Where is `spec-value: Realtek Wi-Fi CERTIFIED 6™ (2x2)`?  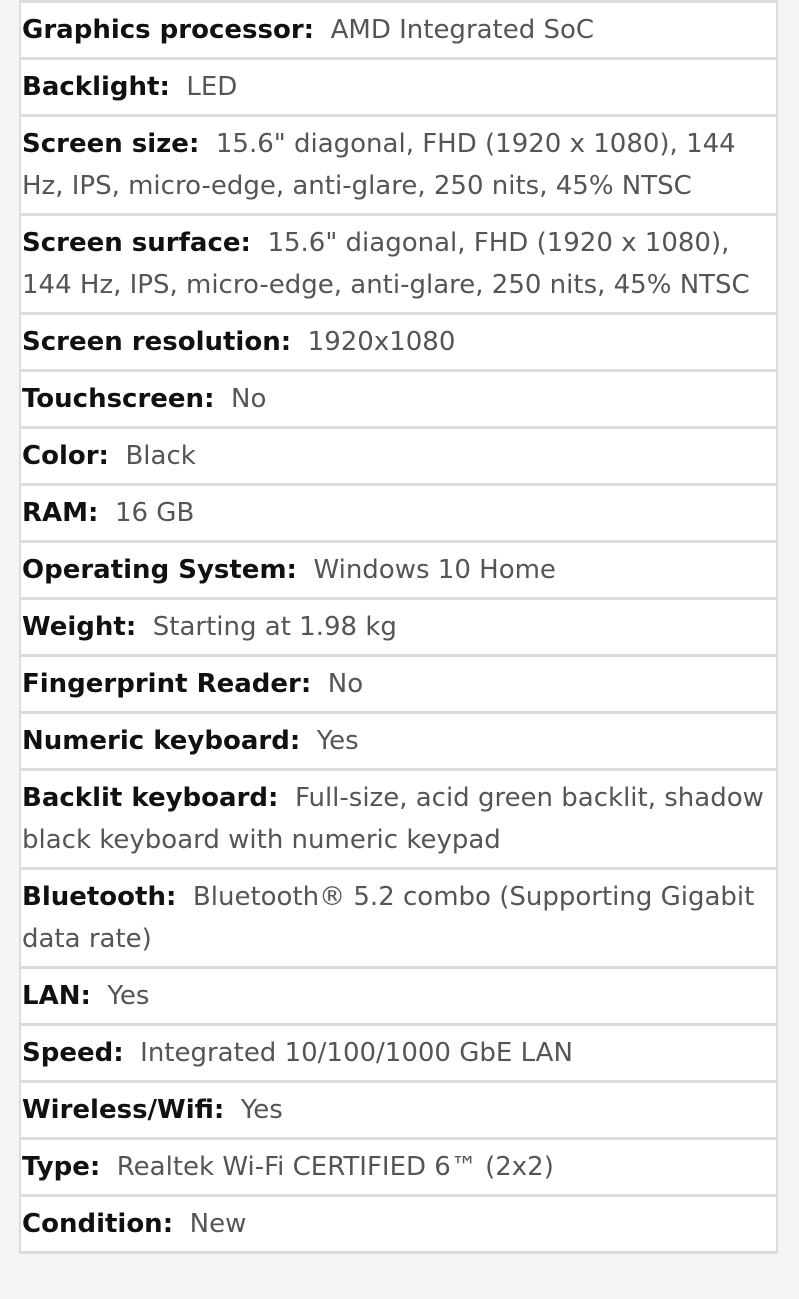
spec-value: Realtek Wi-Fi CERTIFIED 6™ (2x2) is located at coordinates (335, 1167).